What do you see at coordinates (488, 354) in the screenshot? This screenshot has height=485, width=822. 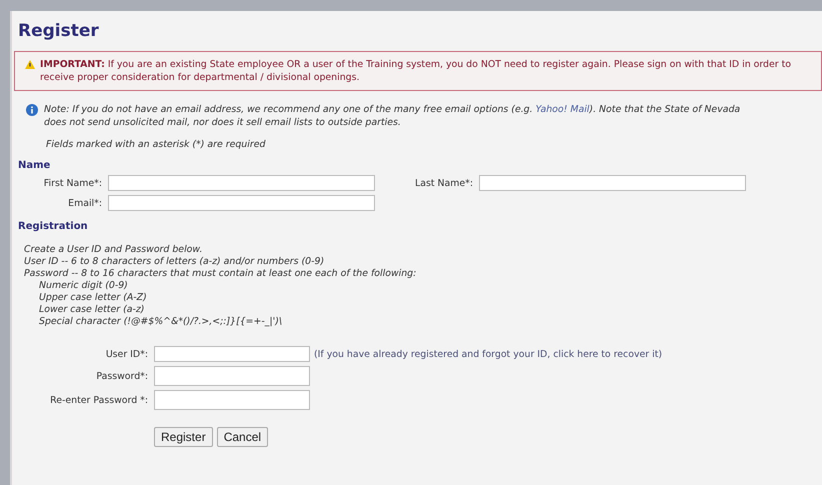 I see `recover-id-link: (If you have already registered and forgot your ID, click here to recover it)` at bounding box center [488, 354].